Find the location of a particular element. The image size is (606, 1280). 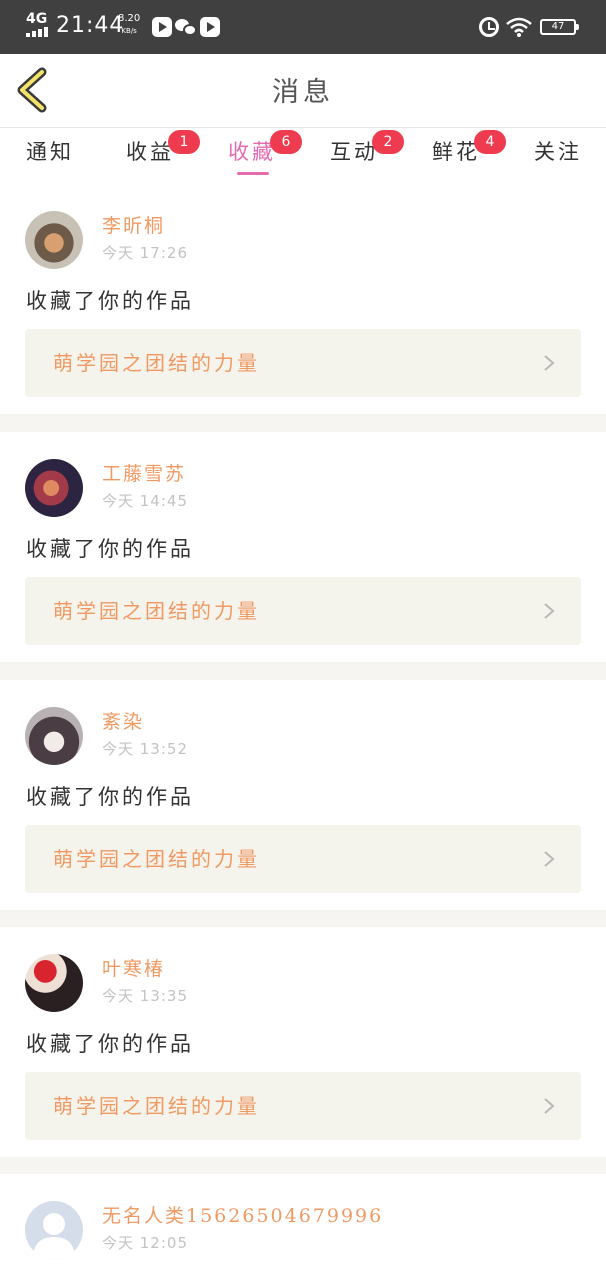

tab-bar: 通知 收益 1 收藏 6 互动 2 鲜花 4 关注 is located at coordinates (303, 157).